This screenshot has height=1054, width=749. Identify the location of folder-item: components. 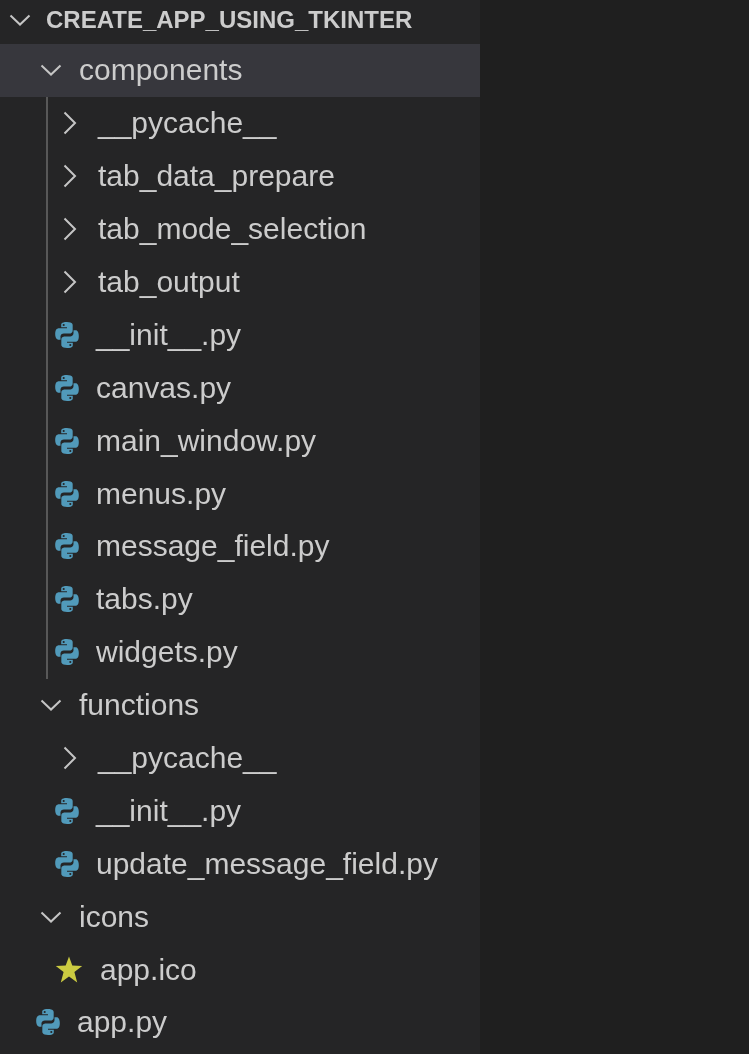
(240, 70).